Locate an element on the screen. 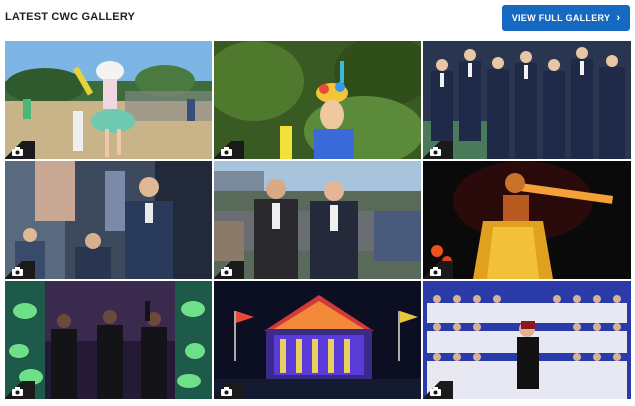 The width and height of the screenshot is (635, 406). view-full-gallery-button: VIEW FULL GALLERY › is located at coordinates (566, 18).